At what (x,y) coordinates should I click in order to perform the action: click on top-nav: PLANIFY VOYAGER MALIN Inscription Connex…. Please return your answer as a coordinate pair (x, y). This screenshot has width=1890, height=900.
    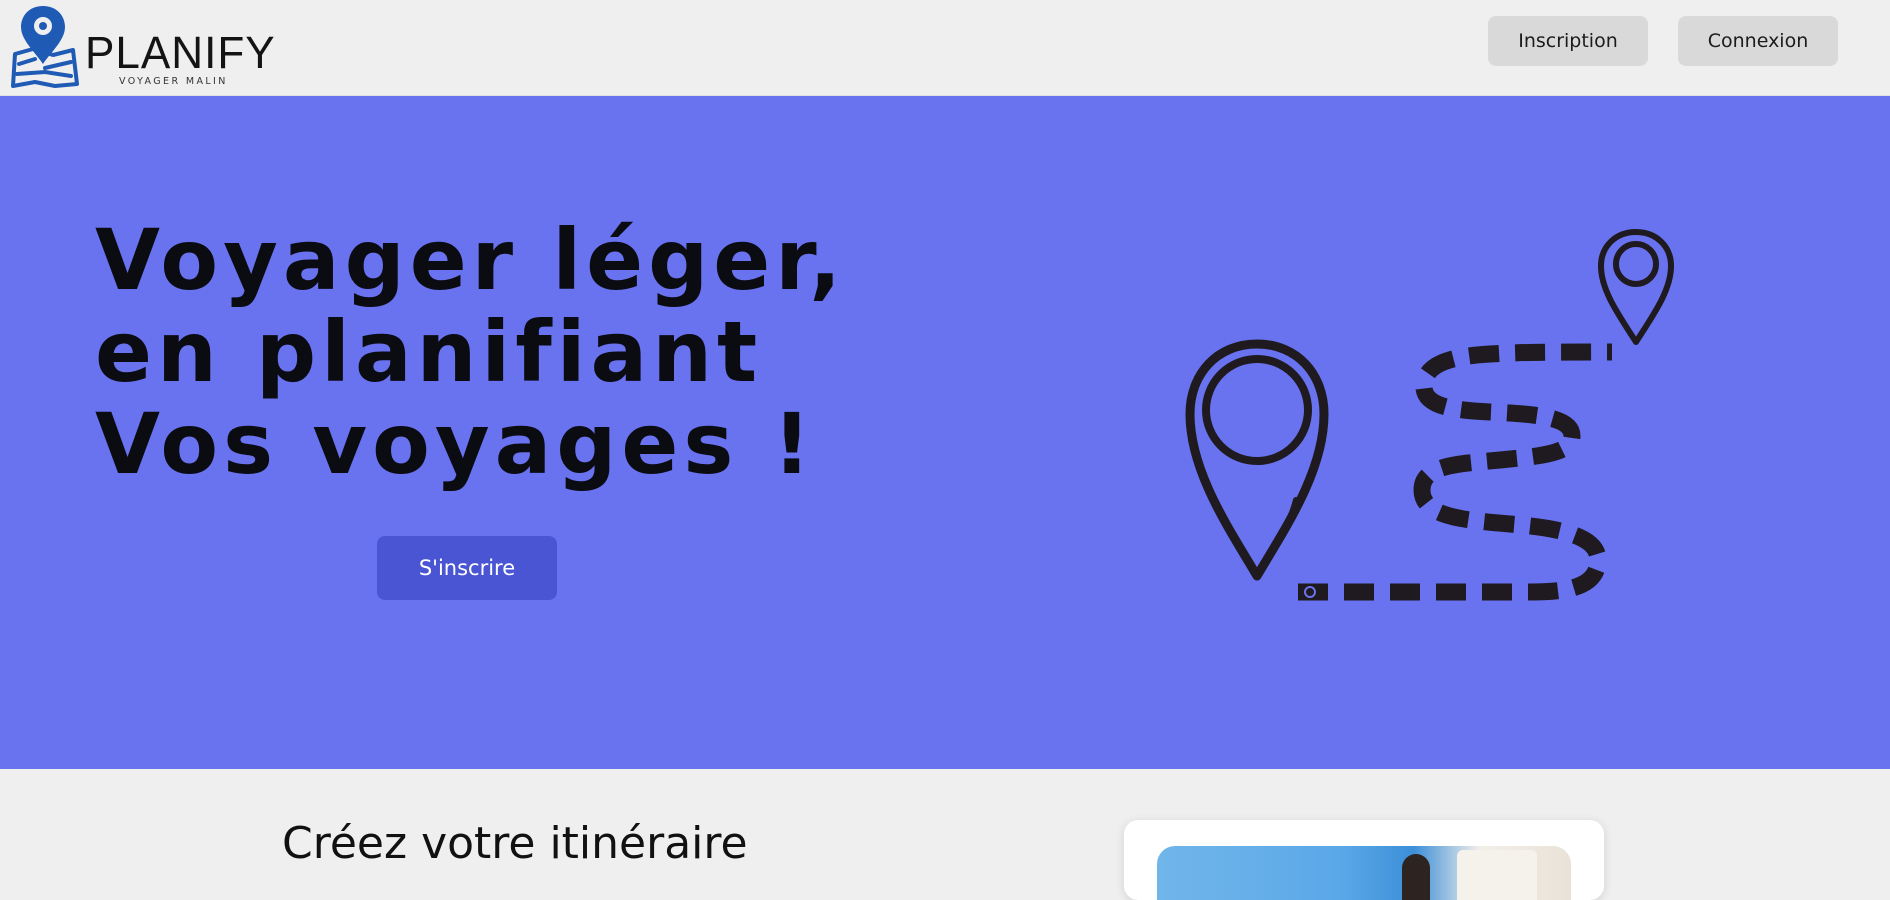
    Looking at the image, I should click on (945, 48).